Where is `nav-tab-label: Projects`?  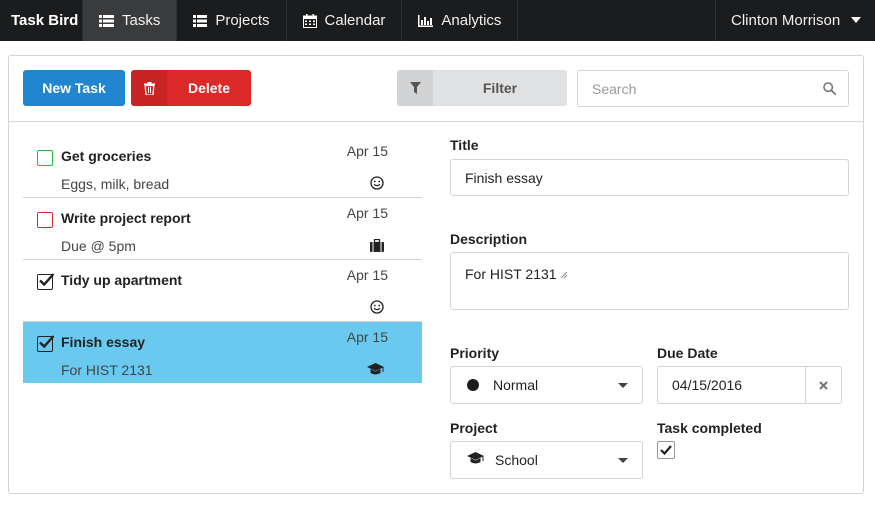
nav-tab-label: Projects is located at coordinates (242, 20).